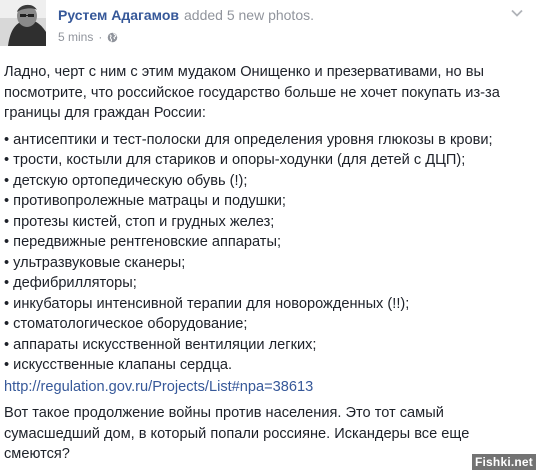  I want to click on chevron-down-icon, so click(517, 13).